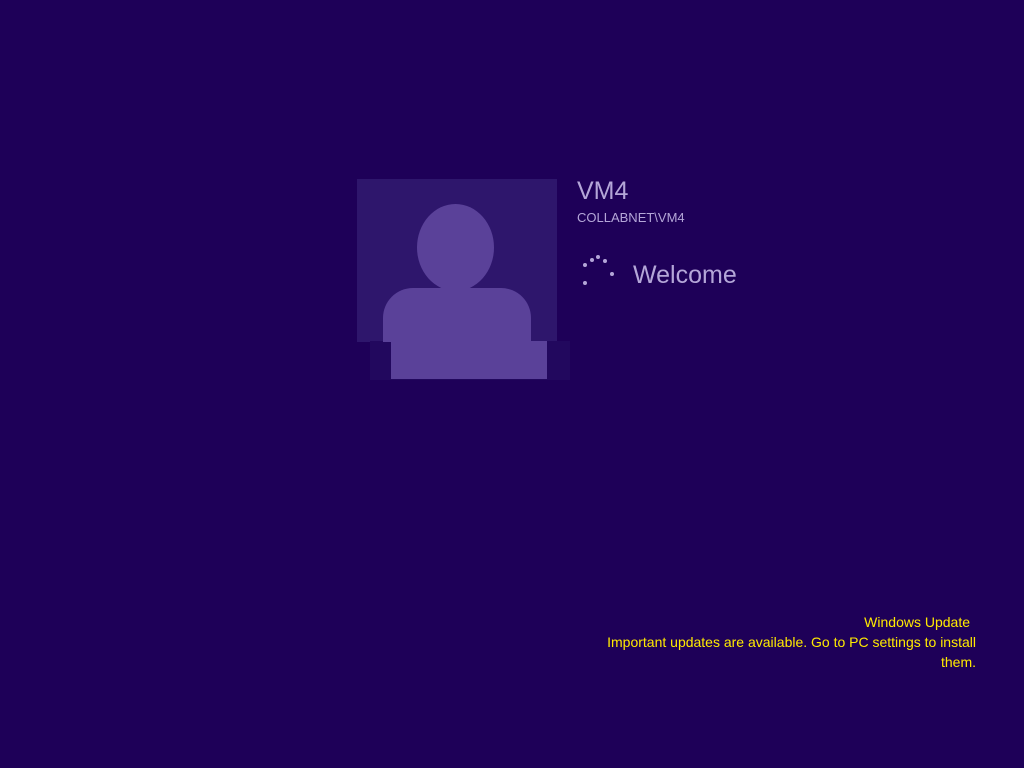  What do you see at coordinates (917, 622) in the screenshot?
I see `windows-update-title: Windows Update` at bounding box center [917, 622].